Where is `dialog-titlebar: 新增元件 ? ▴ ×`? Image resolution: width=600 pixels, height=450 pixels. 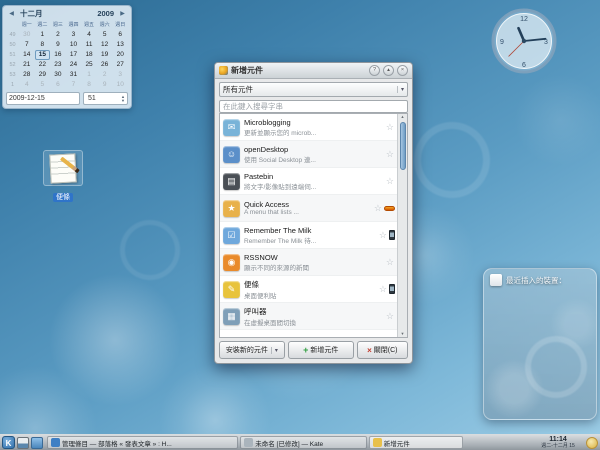
dialog-titlebar: 新增元件 ? ▴ × is located at coordinates (313, 71).